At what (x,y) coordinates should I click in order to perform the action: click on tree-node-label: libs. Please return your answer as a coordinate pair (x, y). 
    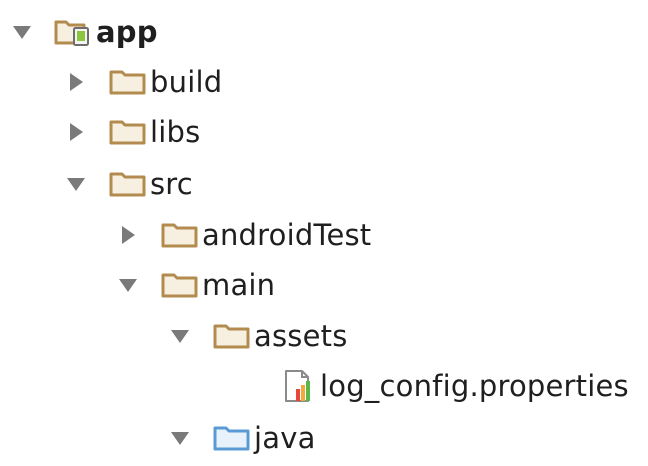
    Looking at the image, I should click on (175, 132).